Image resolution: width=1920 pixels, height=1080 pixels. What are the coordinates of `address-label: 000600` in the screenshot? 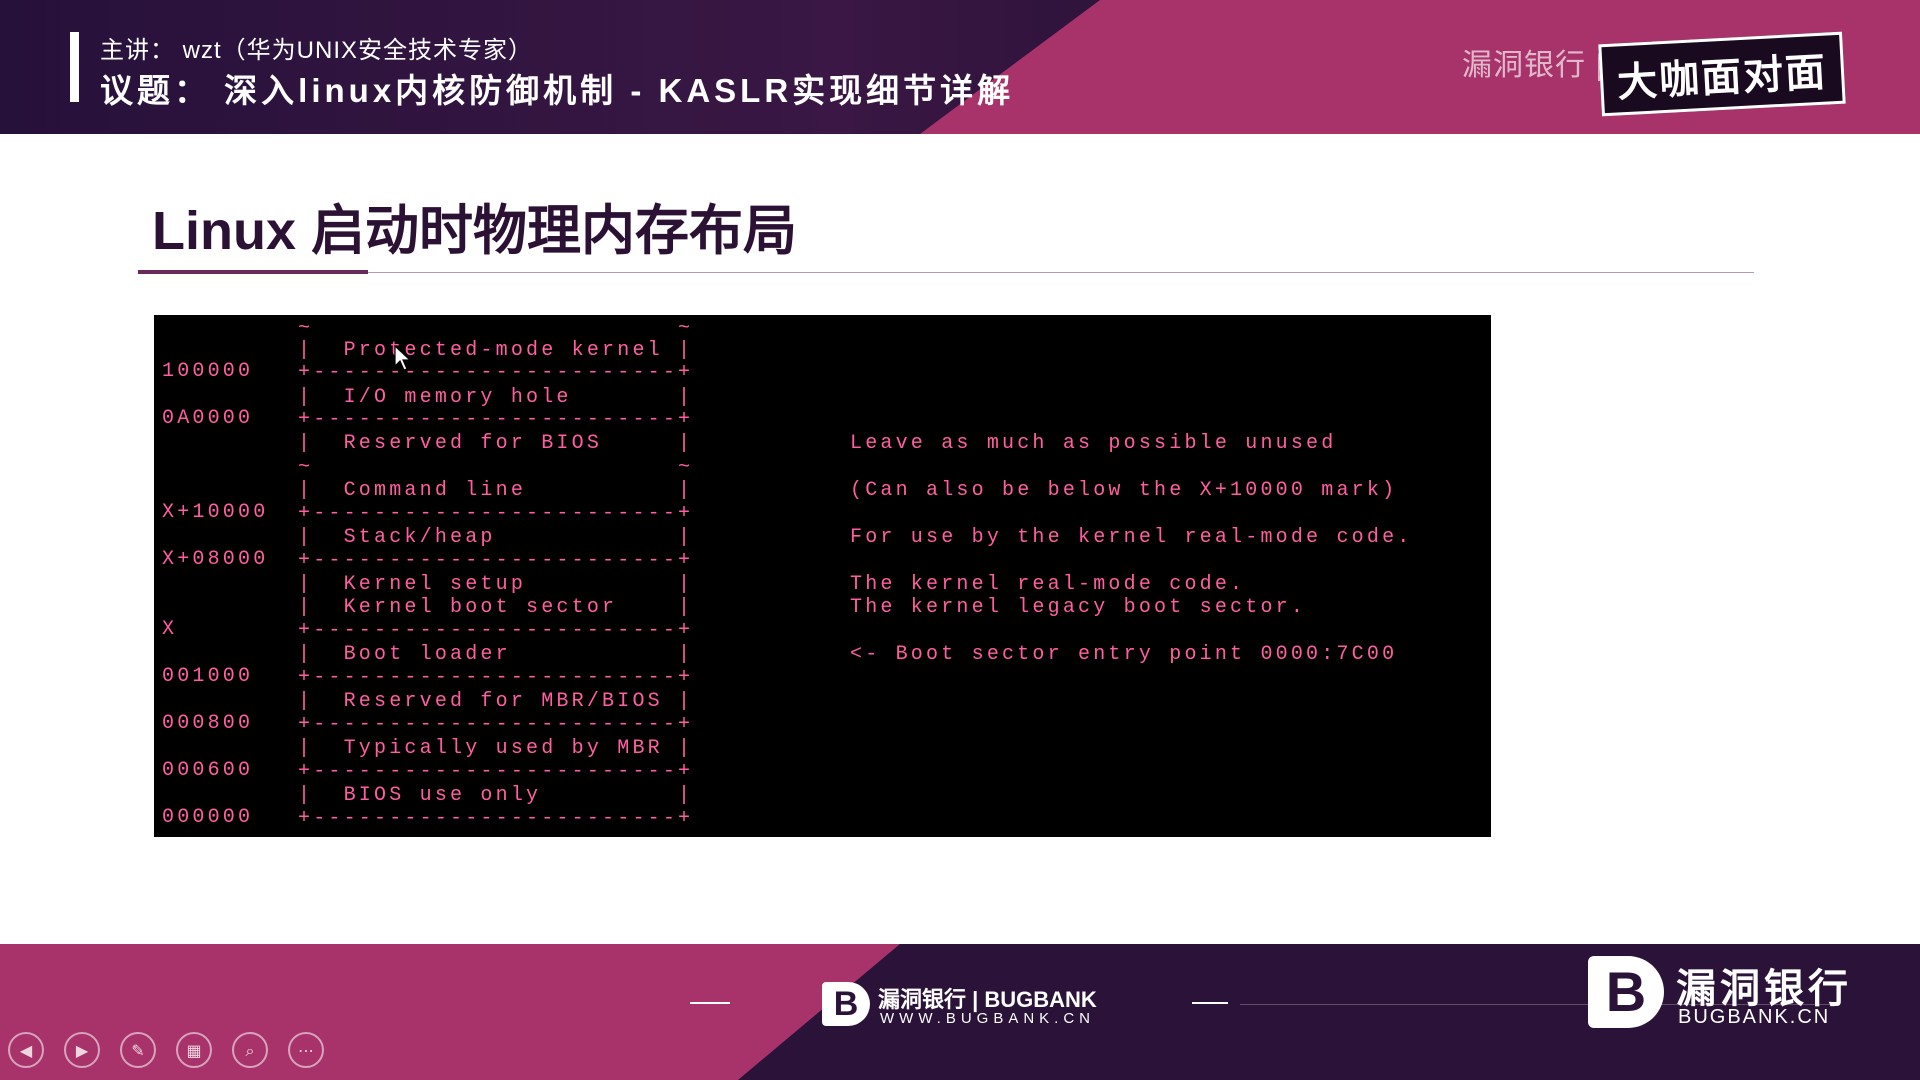 It's located at (208, 770).